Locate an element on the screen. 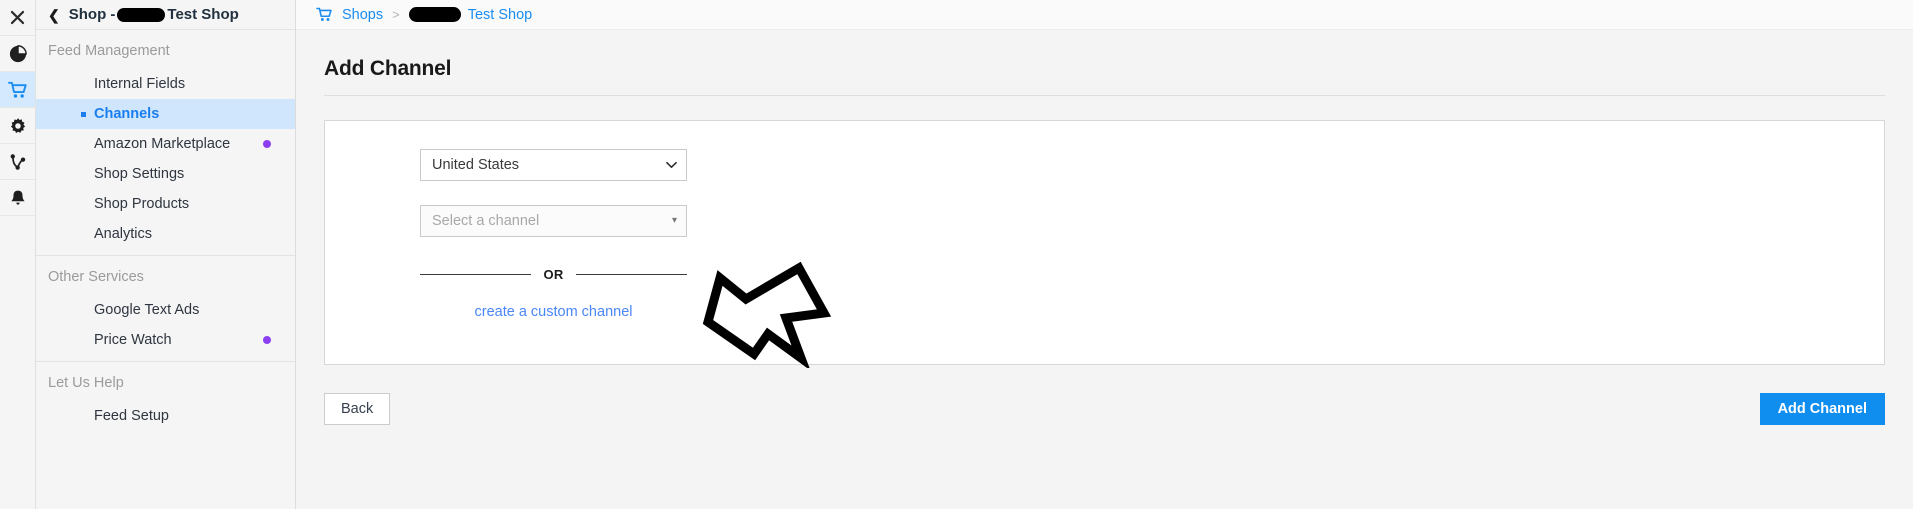  sidebar-item-label: Amazon Marketplace is located at coordinates (162, 144).